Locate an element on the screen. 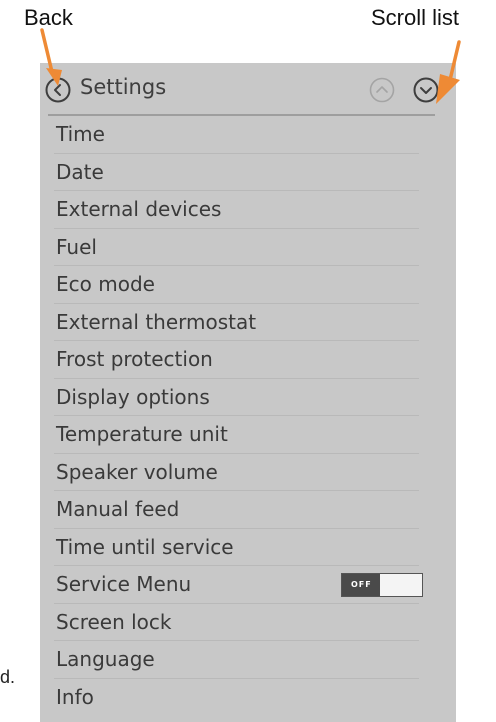  list-item-label: Date is located at coordinates (80, 171).